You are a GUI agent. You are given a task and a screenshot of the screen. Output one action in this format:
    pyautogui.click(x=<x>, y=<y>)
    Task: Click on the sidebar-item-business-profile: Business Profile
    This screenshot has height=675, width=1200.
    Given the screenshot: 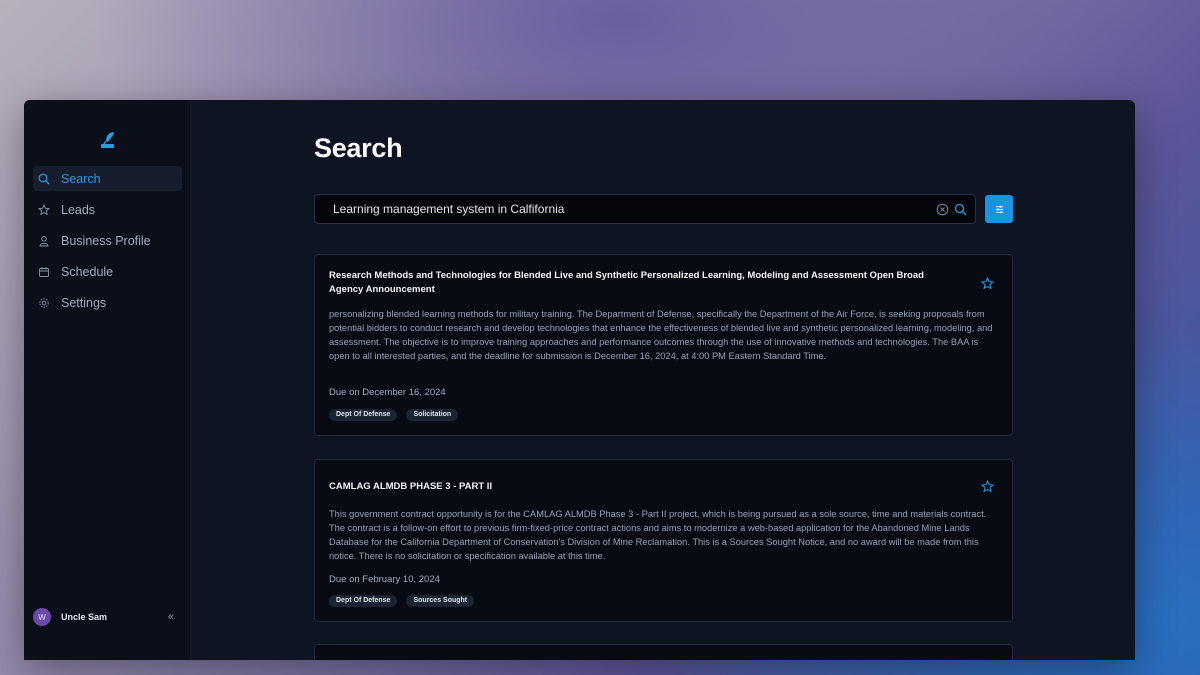 What is the action you would take?
    pyautogui.click(x=107, y=240)
    